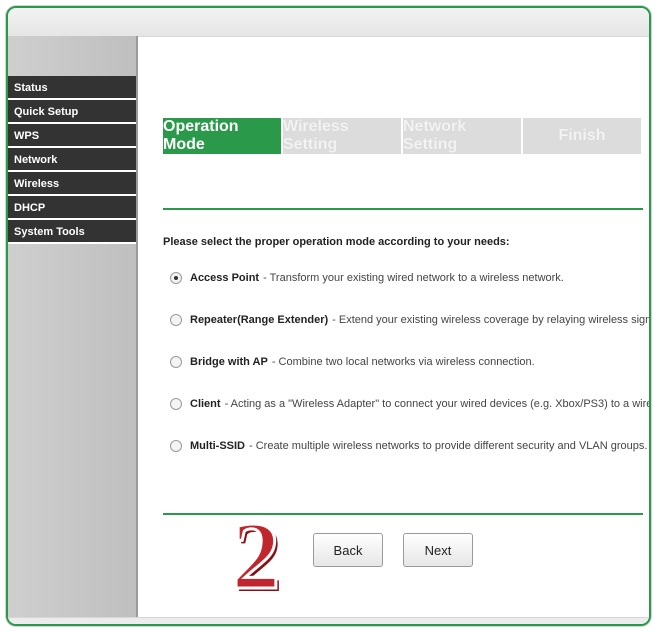  Describe the element at coordinates (176, 362) in the screenshot. I see `radio-bridge-with-ap` at that location.